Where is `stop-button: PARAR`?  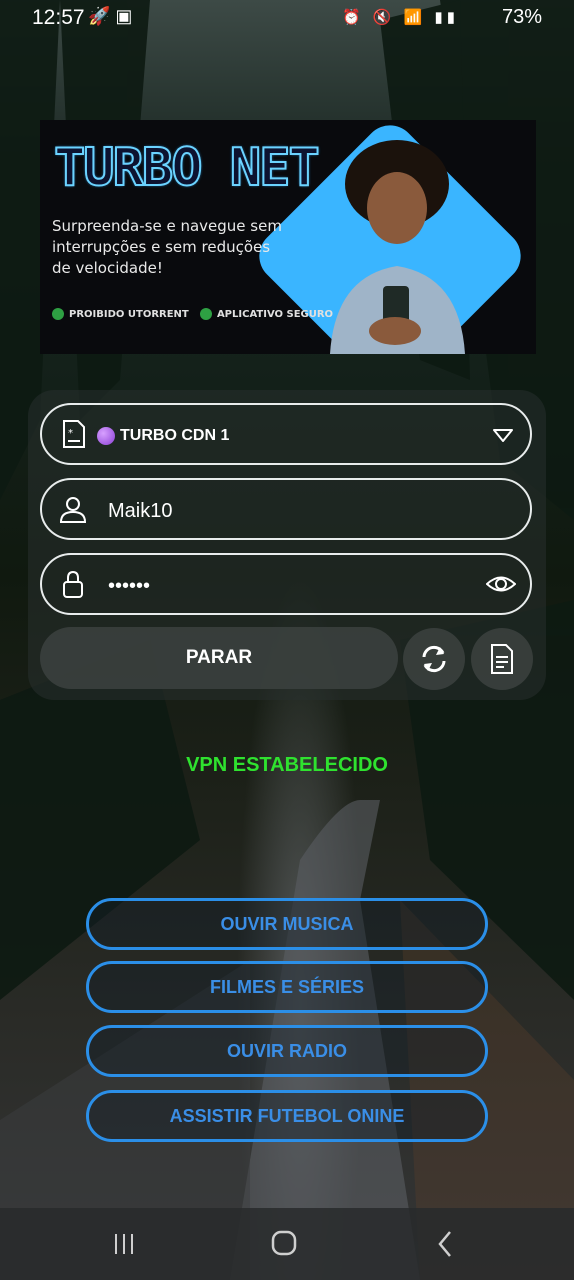 stop-button: PARAR is located at coordinates (219, 658).